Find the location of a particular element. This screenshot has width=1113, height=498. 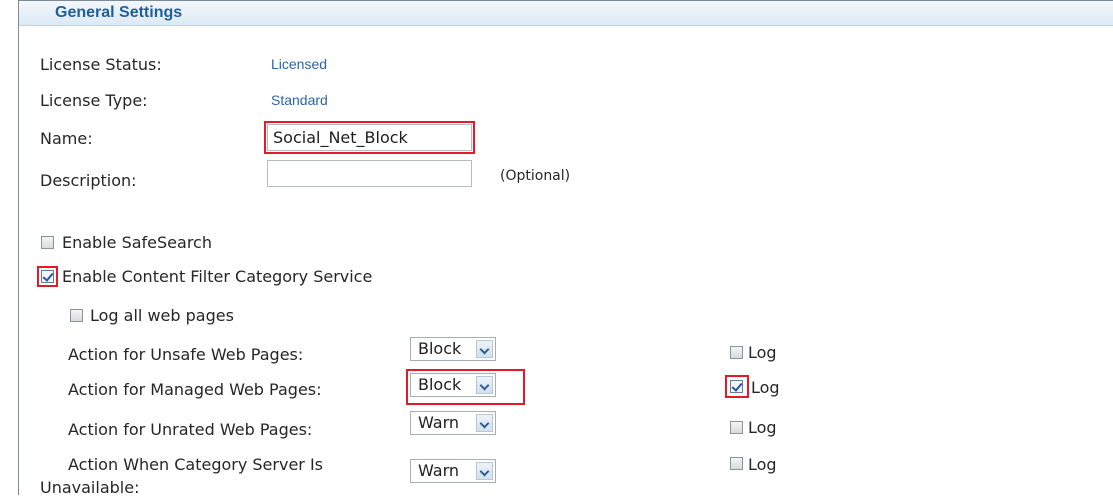

unavailable-action-label-line2: Unavailable: is located at coordinates (90, 487).